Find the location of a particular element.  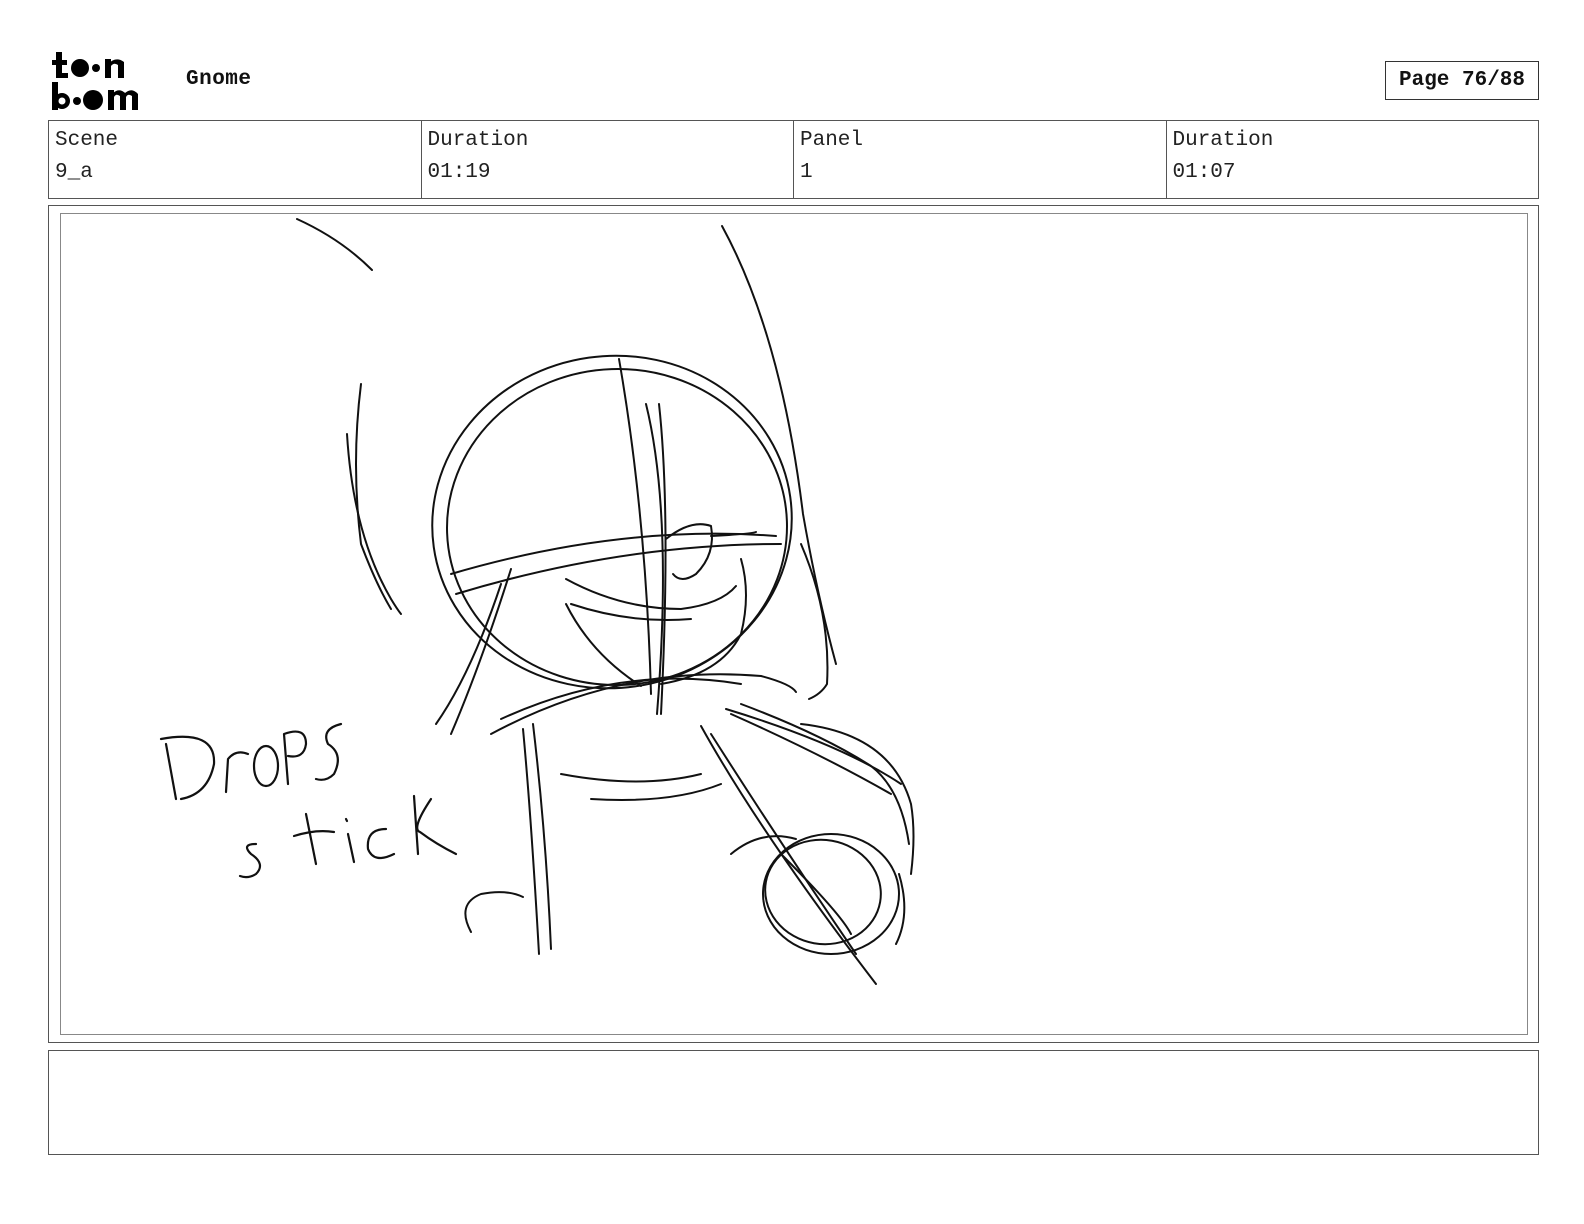

sketch-note-lettering is located at coordinates (308, 800).